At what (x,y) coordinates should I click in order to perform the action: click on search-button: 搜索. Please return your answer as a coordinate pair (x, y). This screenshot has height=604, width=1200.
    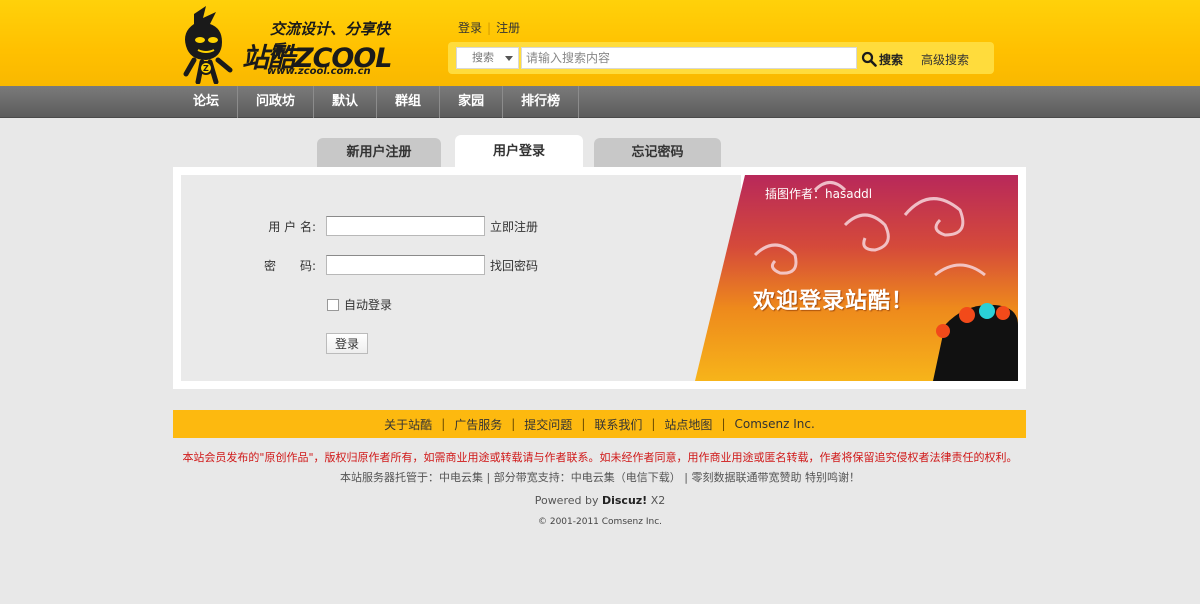
    Looking at the image, I should click on (882, 59).